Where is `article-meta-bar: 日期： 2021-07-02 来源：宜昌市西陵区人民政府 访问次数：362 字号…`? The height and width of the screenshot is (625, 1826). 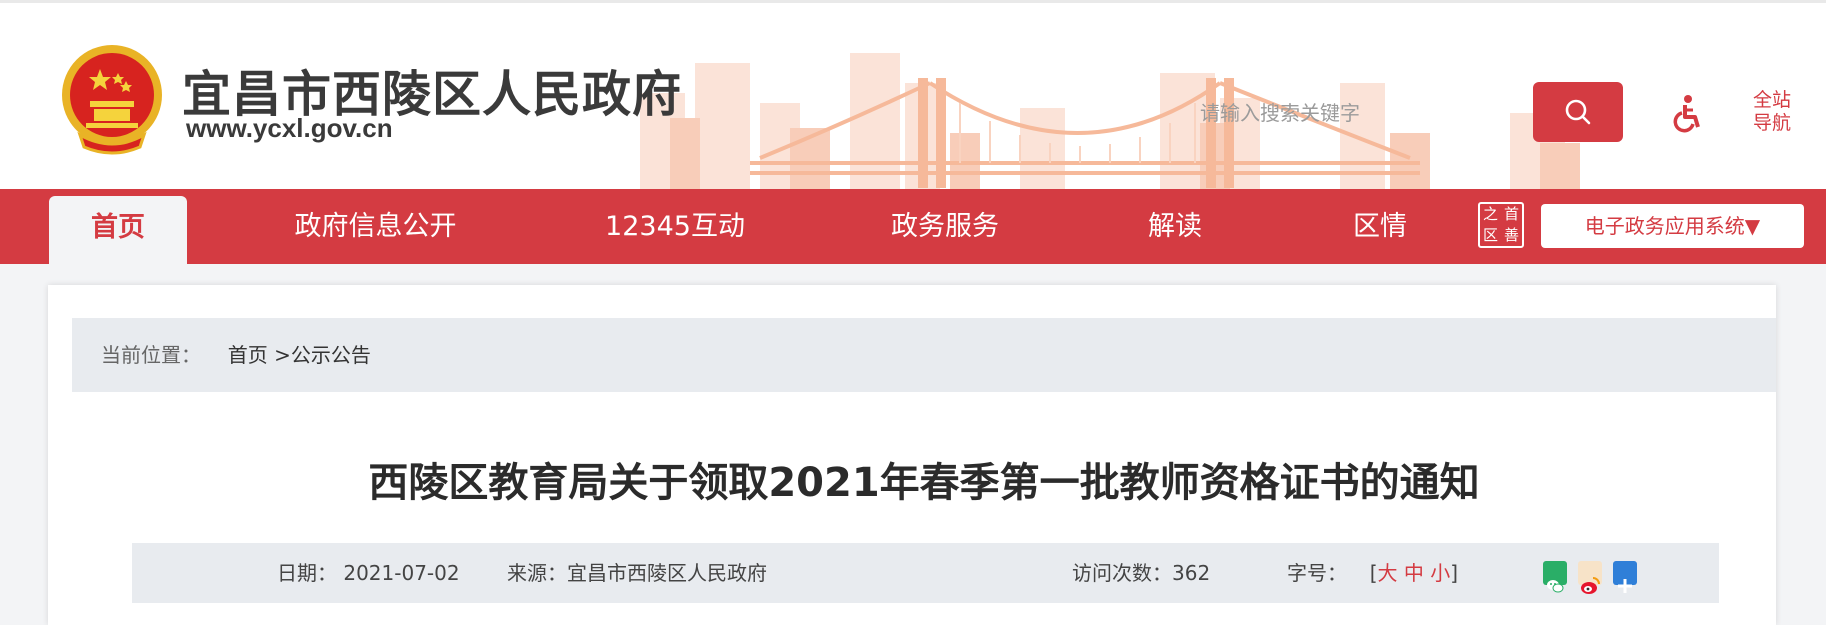 article-meta-bar: 日期： 2021-07-02 来源：宜昌市西陵区人民政府 访问次数：362 字号… is located at coordinates (925, 573).